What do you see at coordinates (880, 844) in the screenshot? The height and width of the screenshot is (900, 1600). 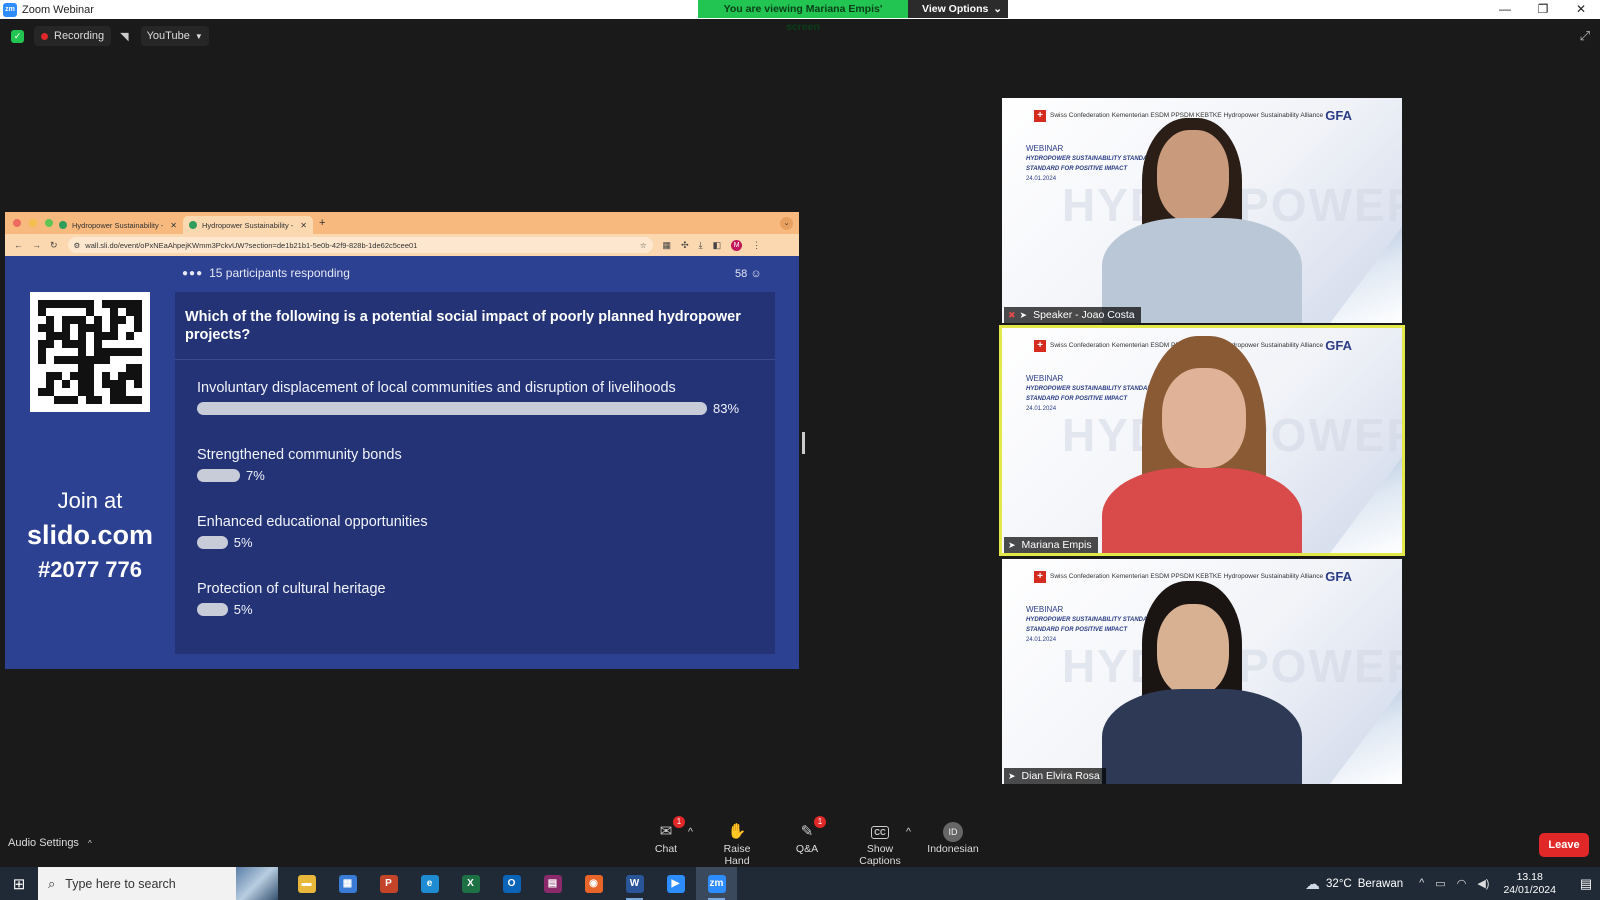 I see `show-captions-button: CC Show Captions` at bounding box center [880, 844].